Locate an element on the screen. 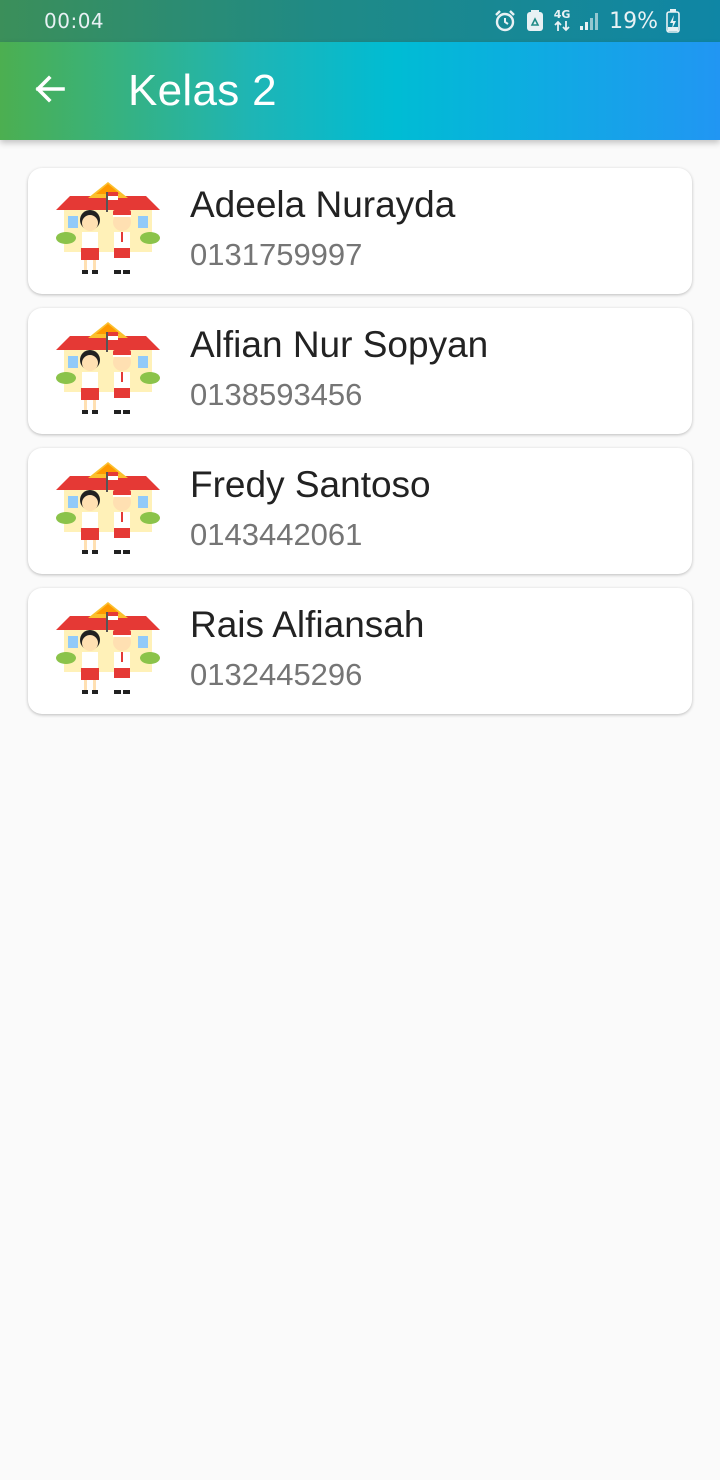 The image size is (720, 1480). student-name: Rais Alfiansah is located at coordinates (307, 624).